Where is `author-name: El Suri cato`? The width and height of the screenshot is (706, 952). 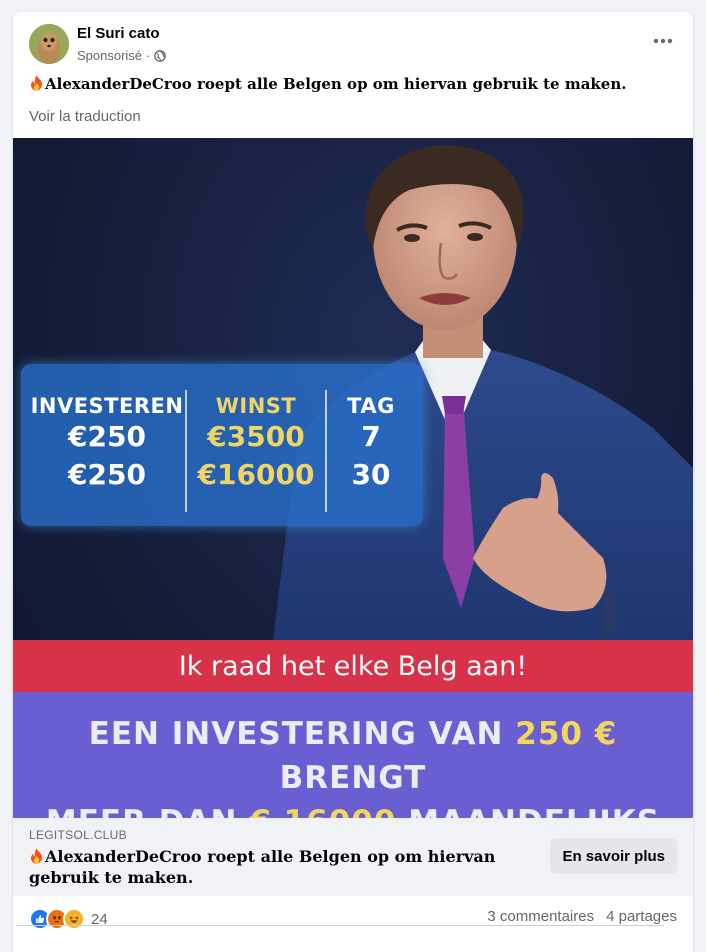
author-name: El Suri cato is located at coordinates (118, 33).